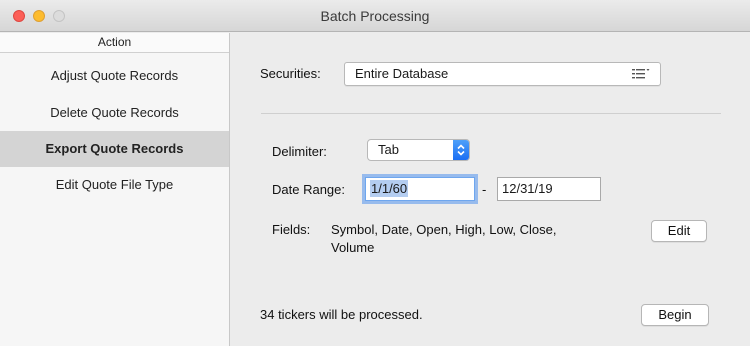  What do you see at coordinates (675, 315) in the screenshot?
I see `begin-button: Begin` at bounding box center [675, 315].